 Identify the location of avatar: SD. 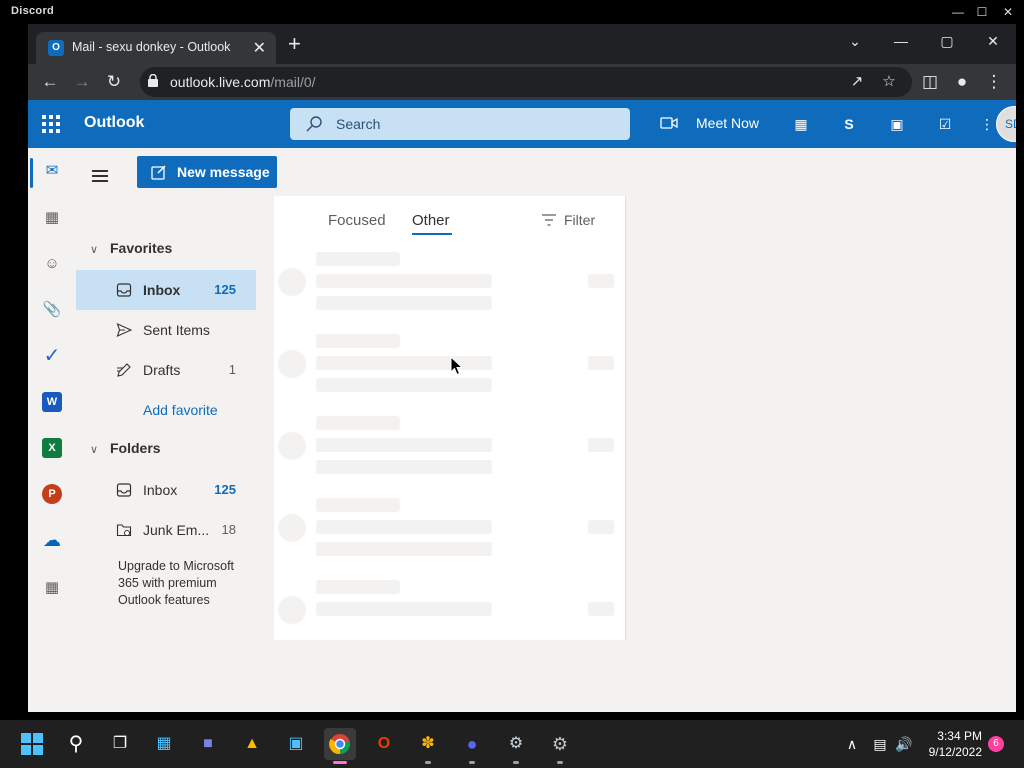
(1006, 124).